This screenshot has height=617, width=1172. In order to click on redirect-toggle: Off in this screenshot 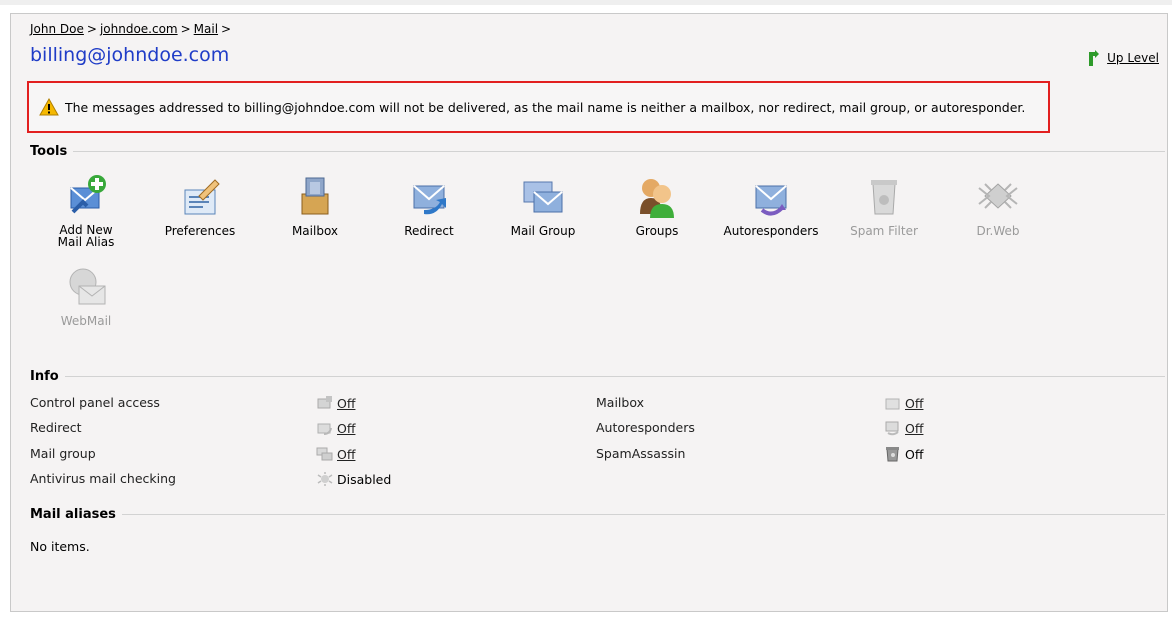, I will do `click(346, 428)`.